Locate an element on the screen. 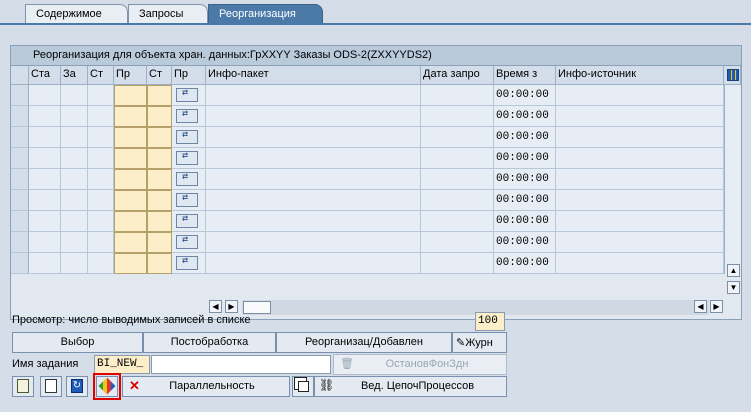 This screenshot has width=751, height=412. copy-button is located at coordinates (303, 386).